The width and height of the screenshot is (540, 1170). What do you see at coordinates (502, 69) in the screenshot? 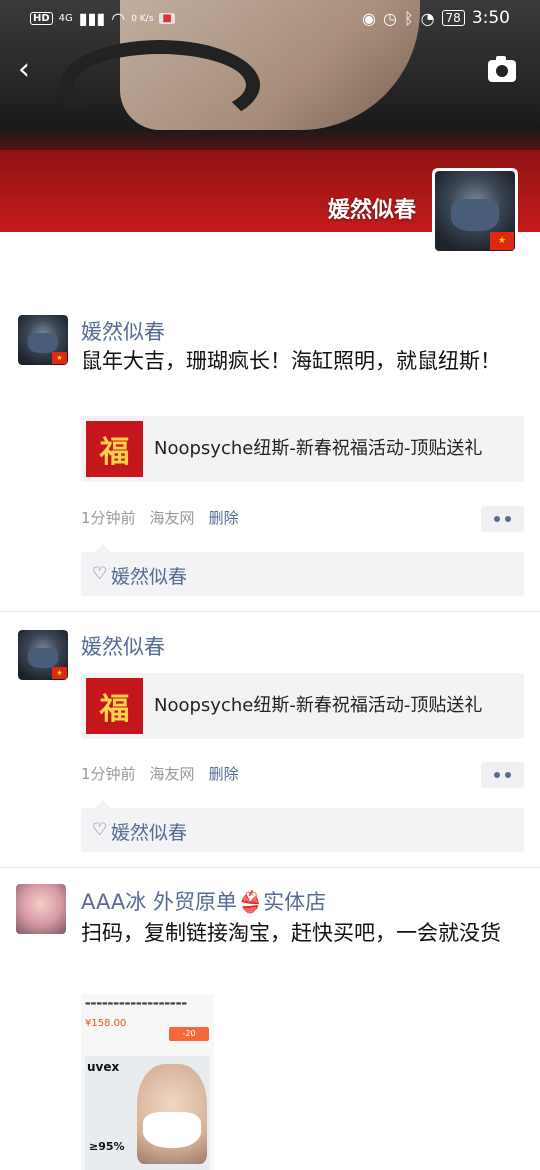
I see `camera-icon` at bounding box center [502, 69].